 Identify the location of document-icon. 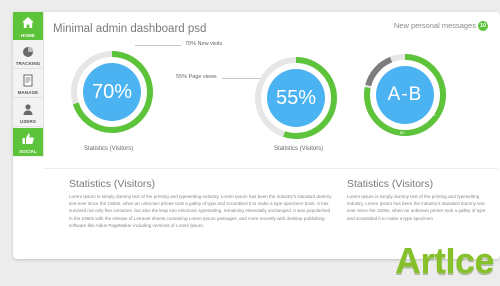
(28, 80).